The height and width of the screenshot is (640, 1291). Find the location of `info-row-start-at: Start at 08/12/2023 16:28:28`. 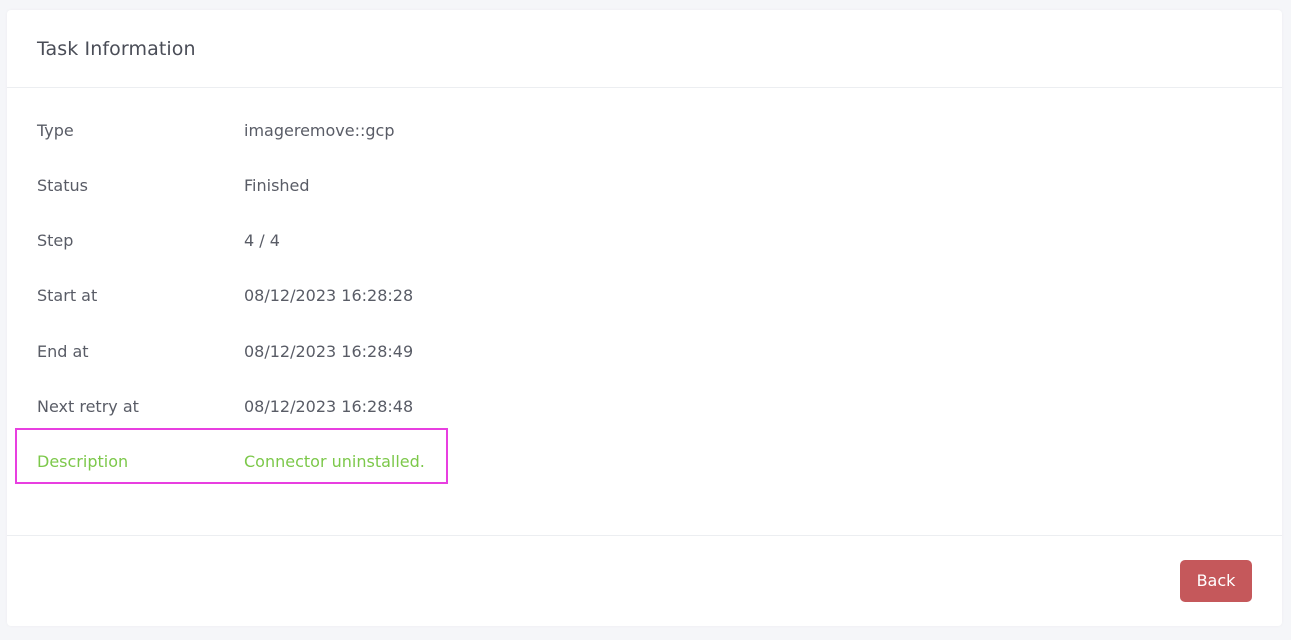

info-row-start-at: Start at 08/12/2023 16:28:28 is located at coordinates (644, 296).